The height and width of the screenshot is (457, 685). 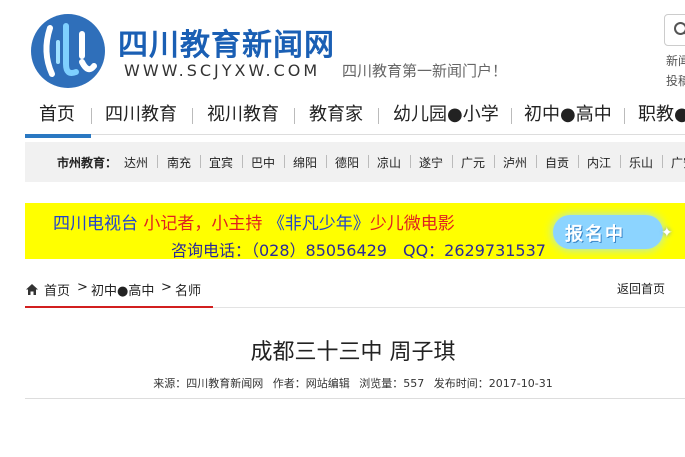 What do you see at coordinates (353, 352) in the screenshot?
I see `article-title: 成都三十三中 周子琪` at bounding box center [353, 352].